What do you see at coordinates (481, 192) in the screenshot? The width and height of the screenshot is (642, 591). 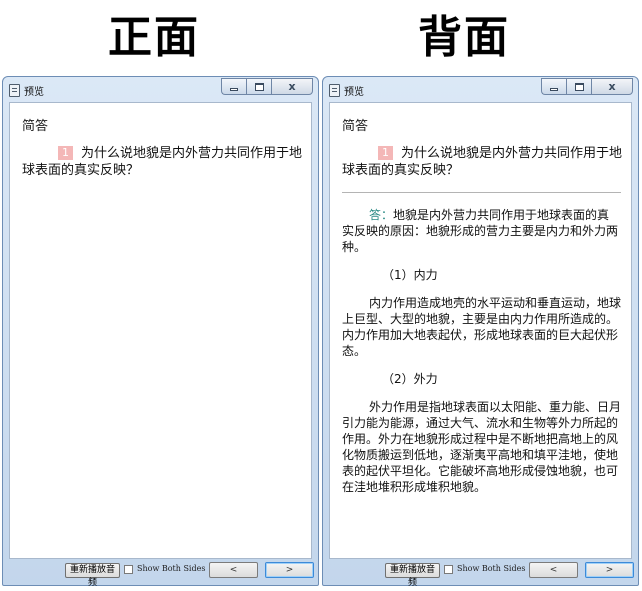 I see `answer-separator` at bounding box center [481, 192].